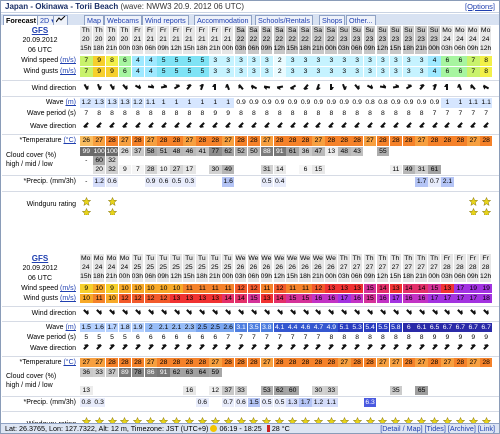  I want to click on tab-wind-reports: Wind reports, so click(165, 20).